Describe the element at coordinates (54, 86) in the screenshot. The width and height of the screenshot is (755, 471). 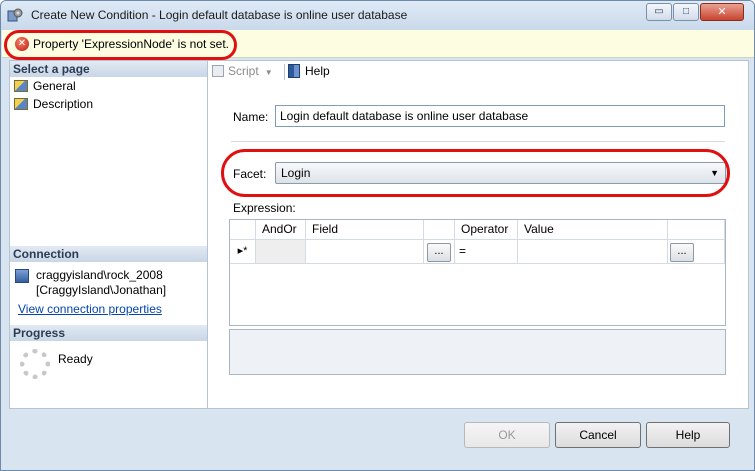
I see `page-item-label: General` at that location.